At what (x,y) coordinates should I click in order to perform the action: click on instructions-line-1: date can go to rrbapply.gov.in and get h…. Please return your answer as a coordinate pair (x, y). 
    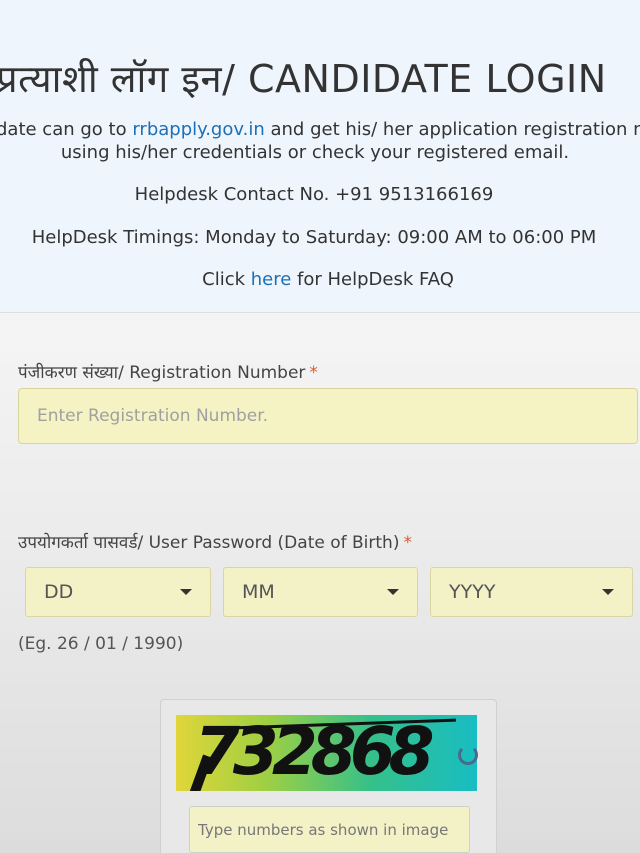
    Looking at the image, I should click on (320, 129).